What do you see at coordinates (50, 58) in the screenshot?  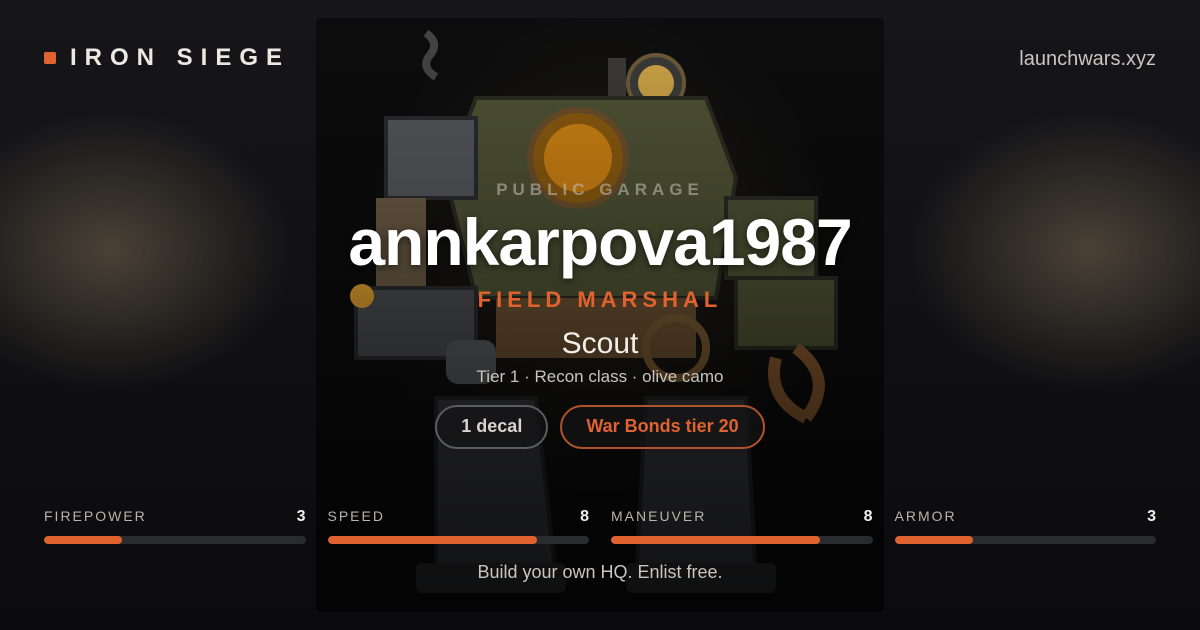 I see `brand-square-icon` at bounding box center [50, 58].